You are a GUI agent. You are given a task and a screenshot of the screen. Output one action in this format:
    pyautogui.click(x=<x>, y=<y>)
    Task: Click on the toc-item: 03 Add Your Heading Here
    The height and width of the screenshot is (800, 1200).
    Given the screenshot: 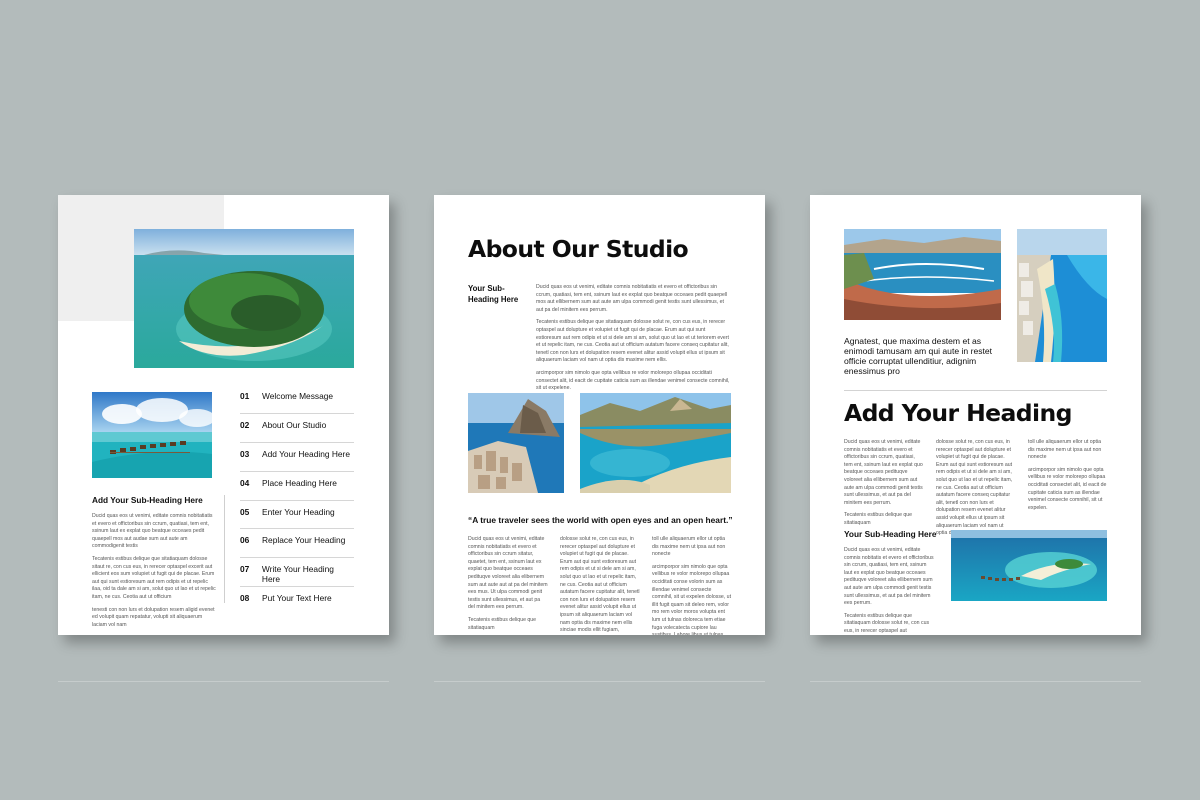 What is the action you would take?
    pyautogui.click(x=297, y=457)
    